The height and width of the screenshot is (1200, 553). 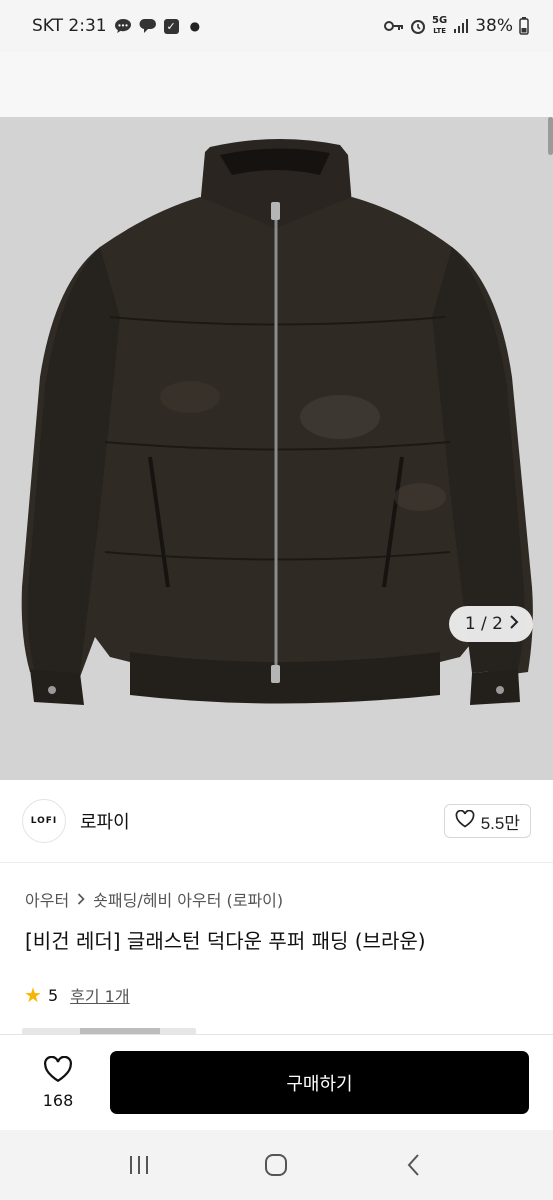 What do you see at coordinates (123, 26) in the screenshot?
I see `chat-bubble-icon` at bounding box center [123, 26].